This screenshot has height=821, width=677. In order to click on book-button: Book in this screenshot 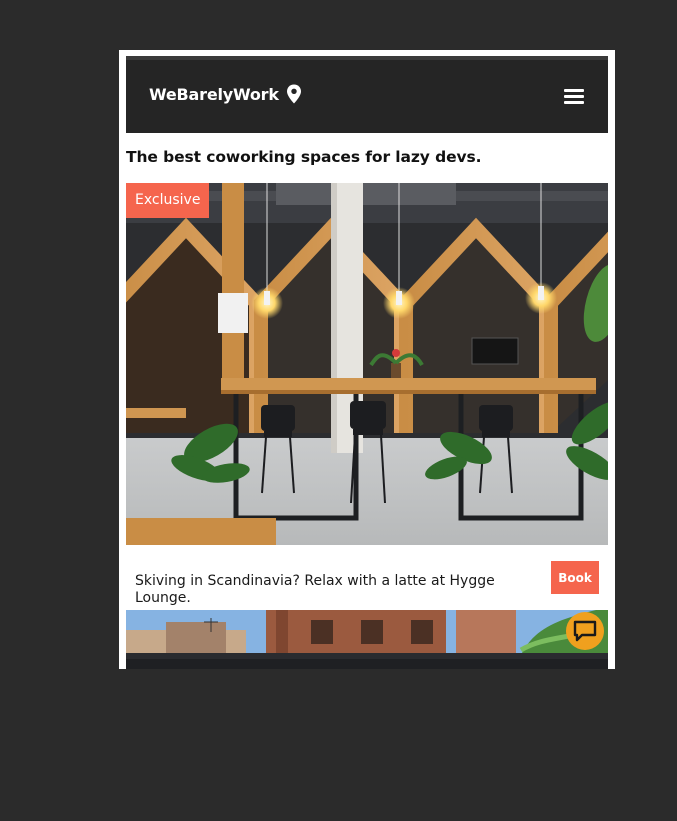, I will do `click(575, 577)`.